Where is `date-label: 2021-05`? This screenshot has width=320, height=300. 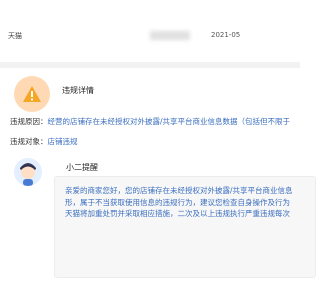 date-label: 2021-05 is located at coordinates (226, 35).